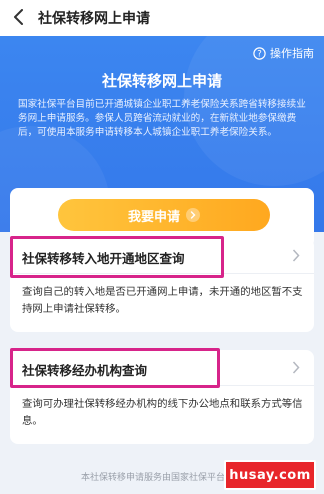  Describe the element at coordinates (161, 81) in the screenshot. I see `hero-title: 社保转移网上申请` at that location.